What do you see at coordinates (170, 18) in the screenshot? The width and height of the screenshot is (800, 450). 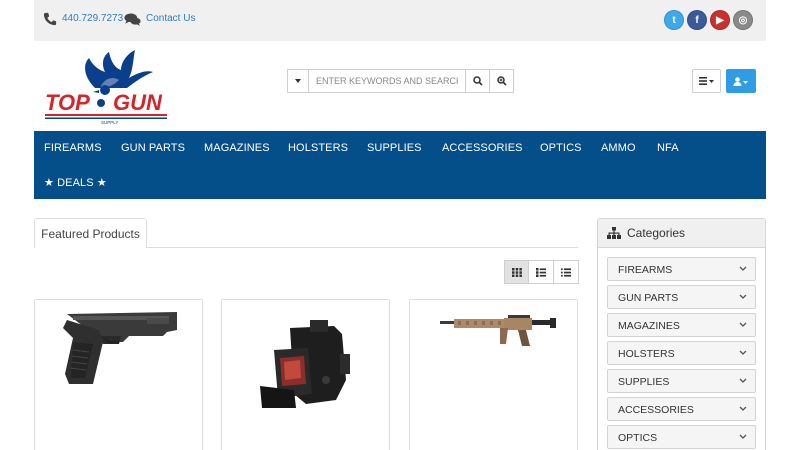 I see `contact-us-link: Contact Us` at bounding box center [170, 18].